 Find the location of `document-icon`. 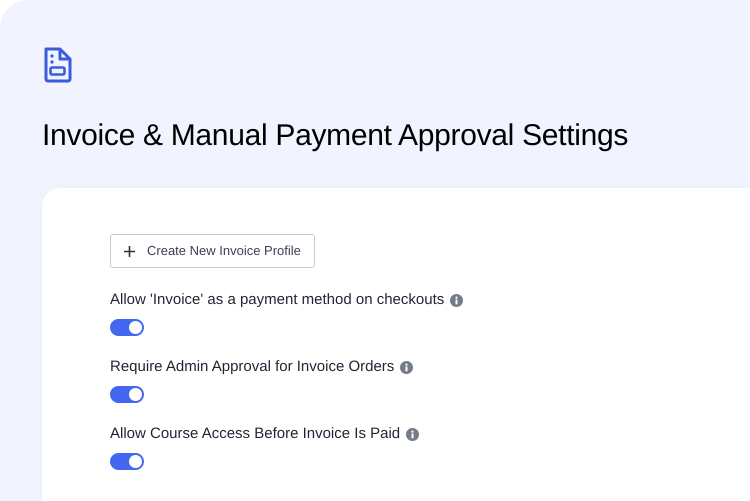

document-icon is located at coordinates (58, 65).